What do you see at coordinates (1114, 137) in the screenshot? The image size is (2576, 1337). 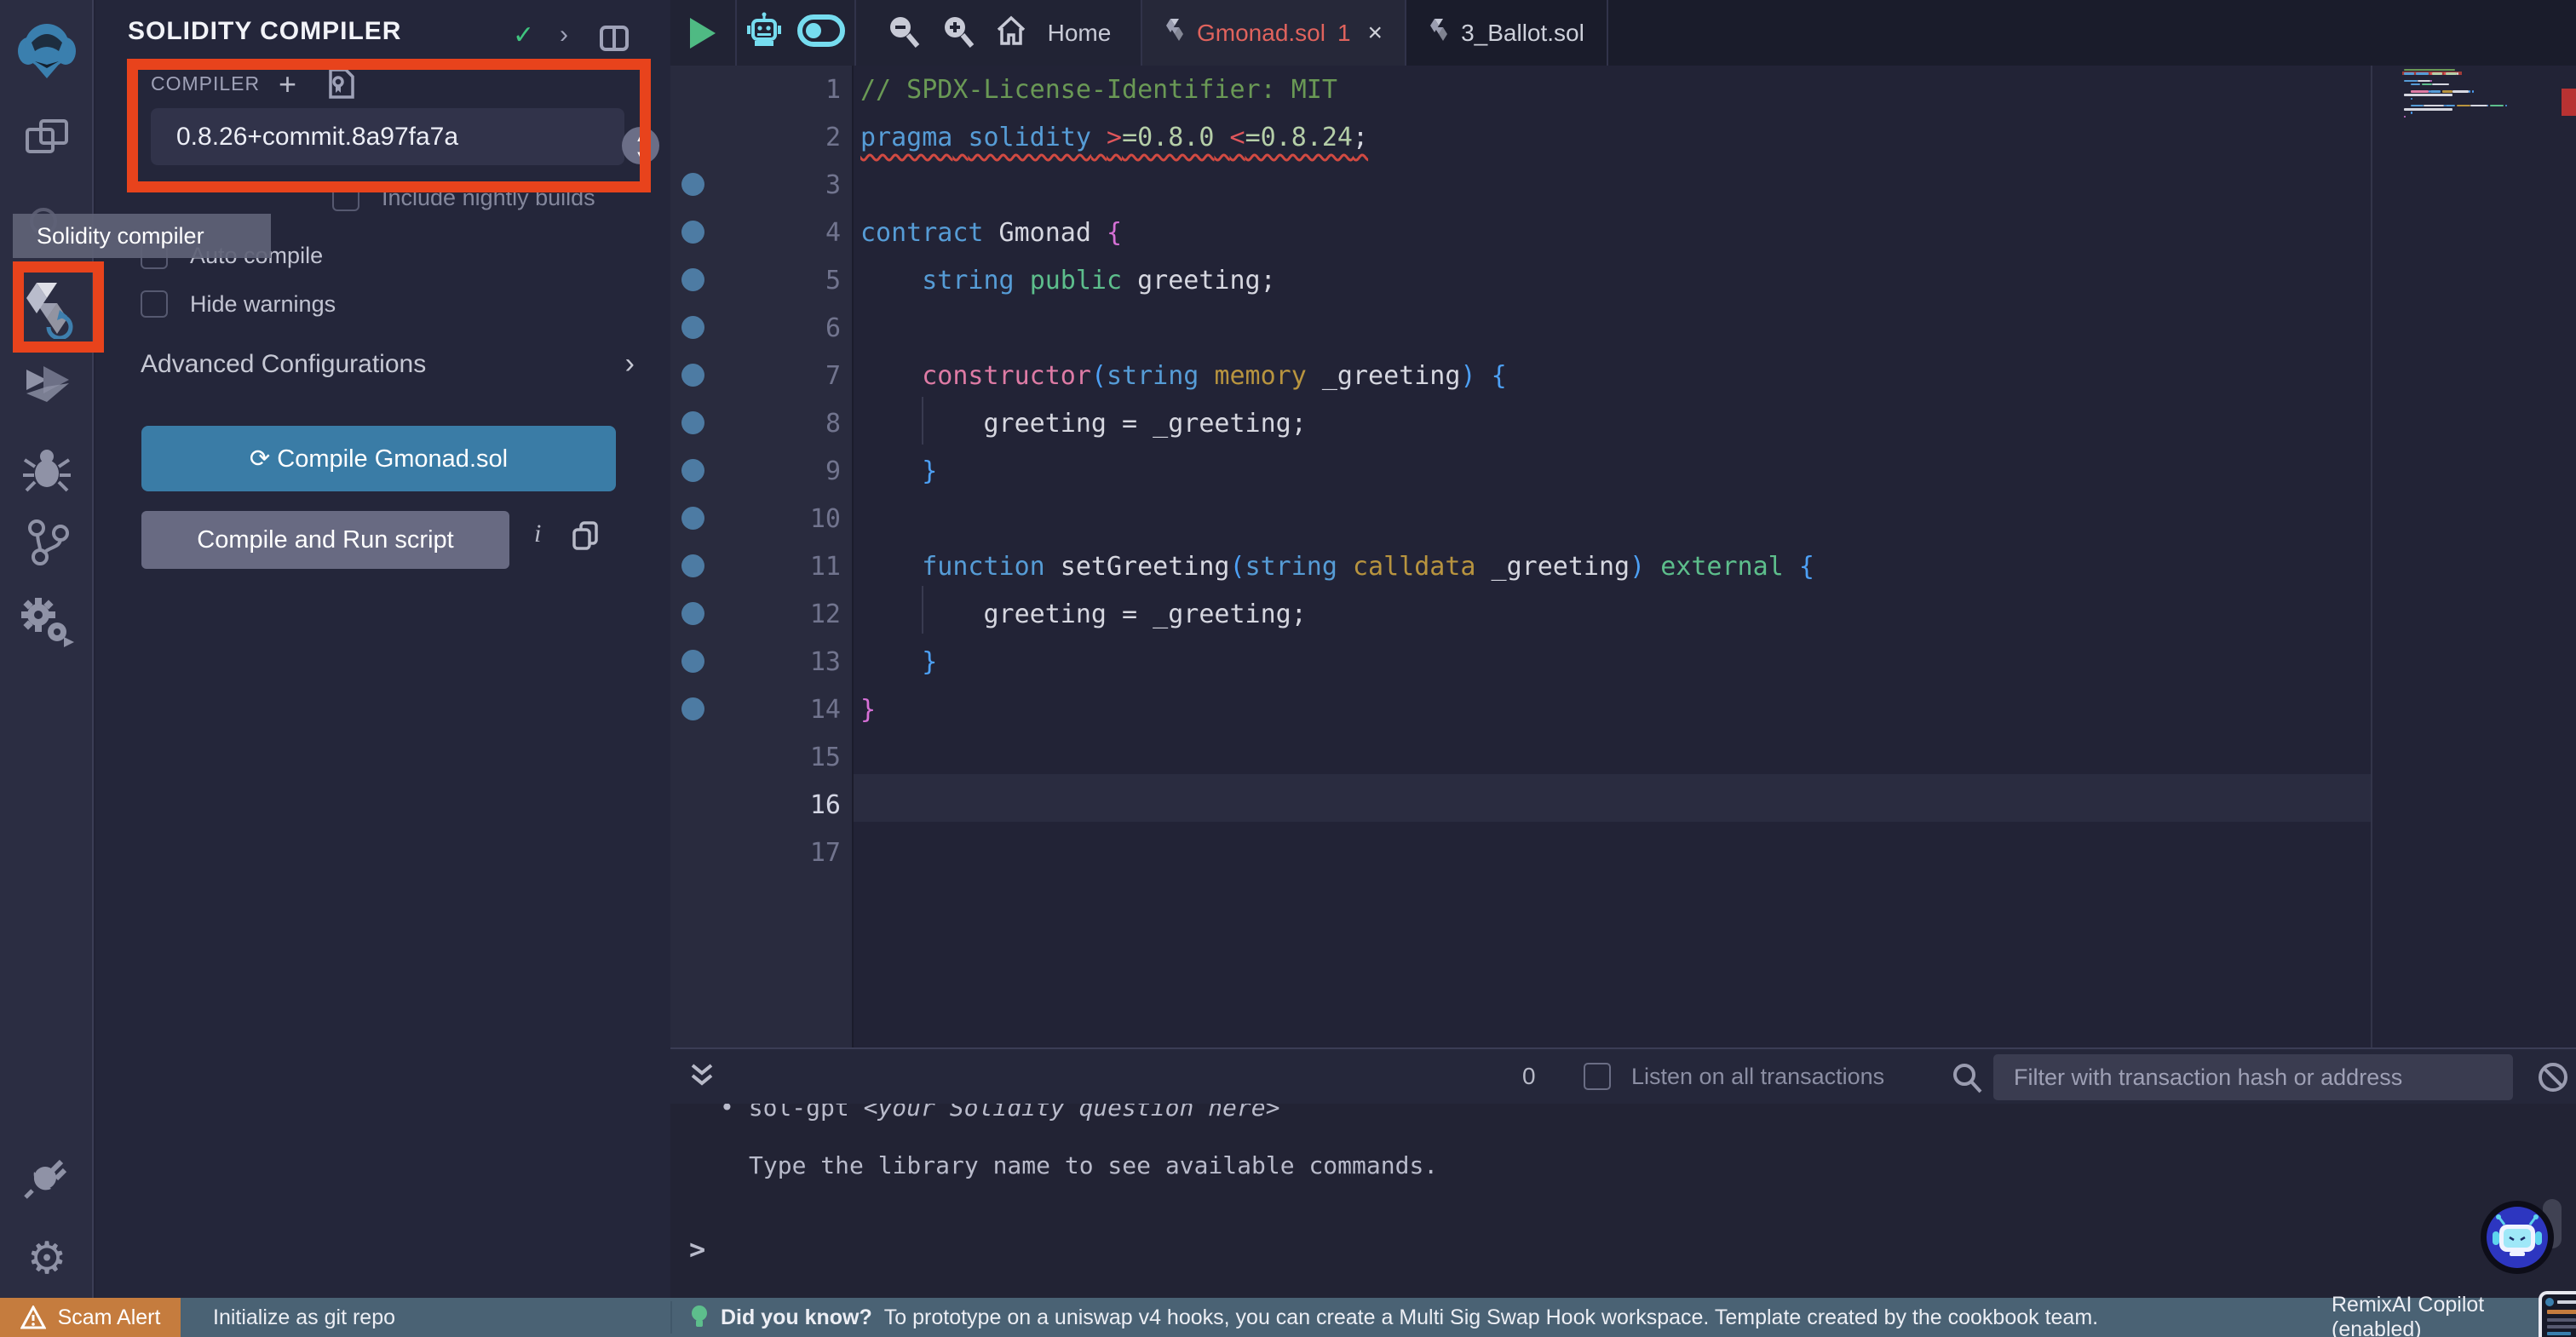 I see `code-line-2: pragma solidity >=0.8.0 <=0.8.24;` at bounding box center [1114, 137].